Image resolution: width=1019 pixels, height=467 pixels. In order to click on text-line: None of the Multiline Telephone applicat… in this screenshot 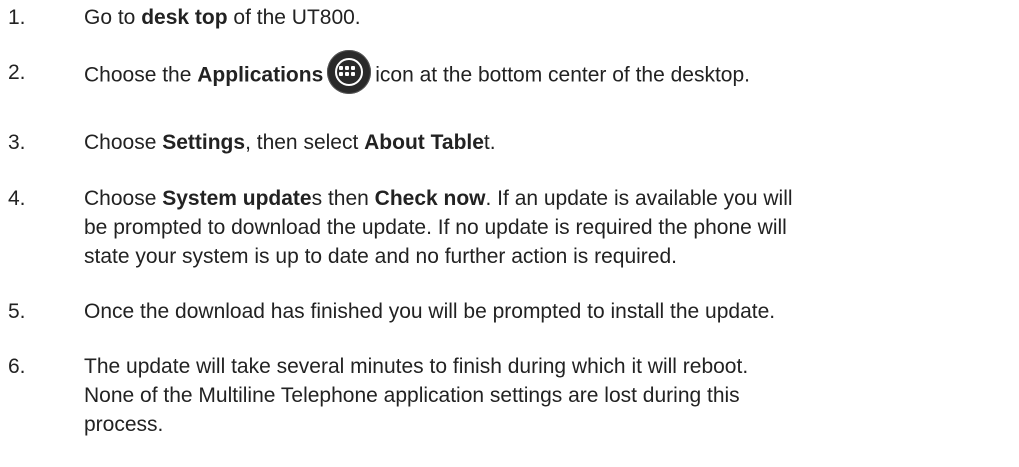, I will do `click(412, 395)`.